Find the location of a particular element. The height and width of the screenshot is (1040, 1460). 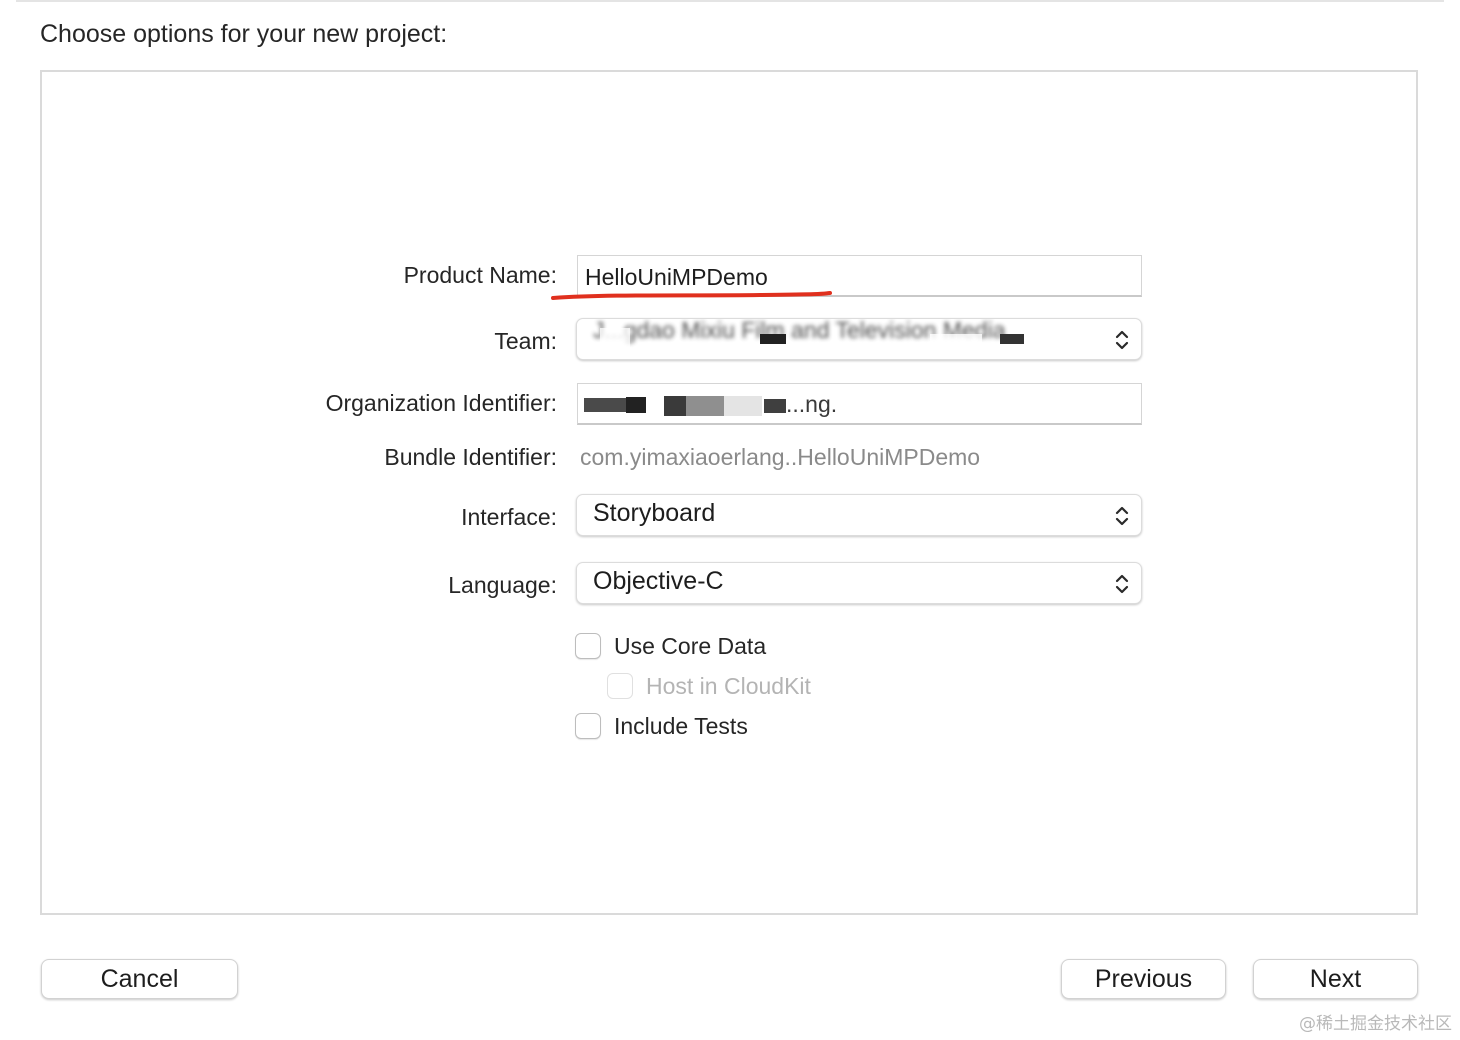

use-core-data-checkbox is located at coordinates (588, 646).